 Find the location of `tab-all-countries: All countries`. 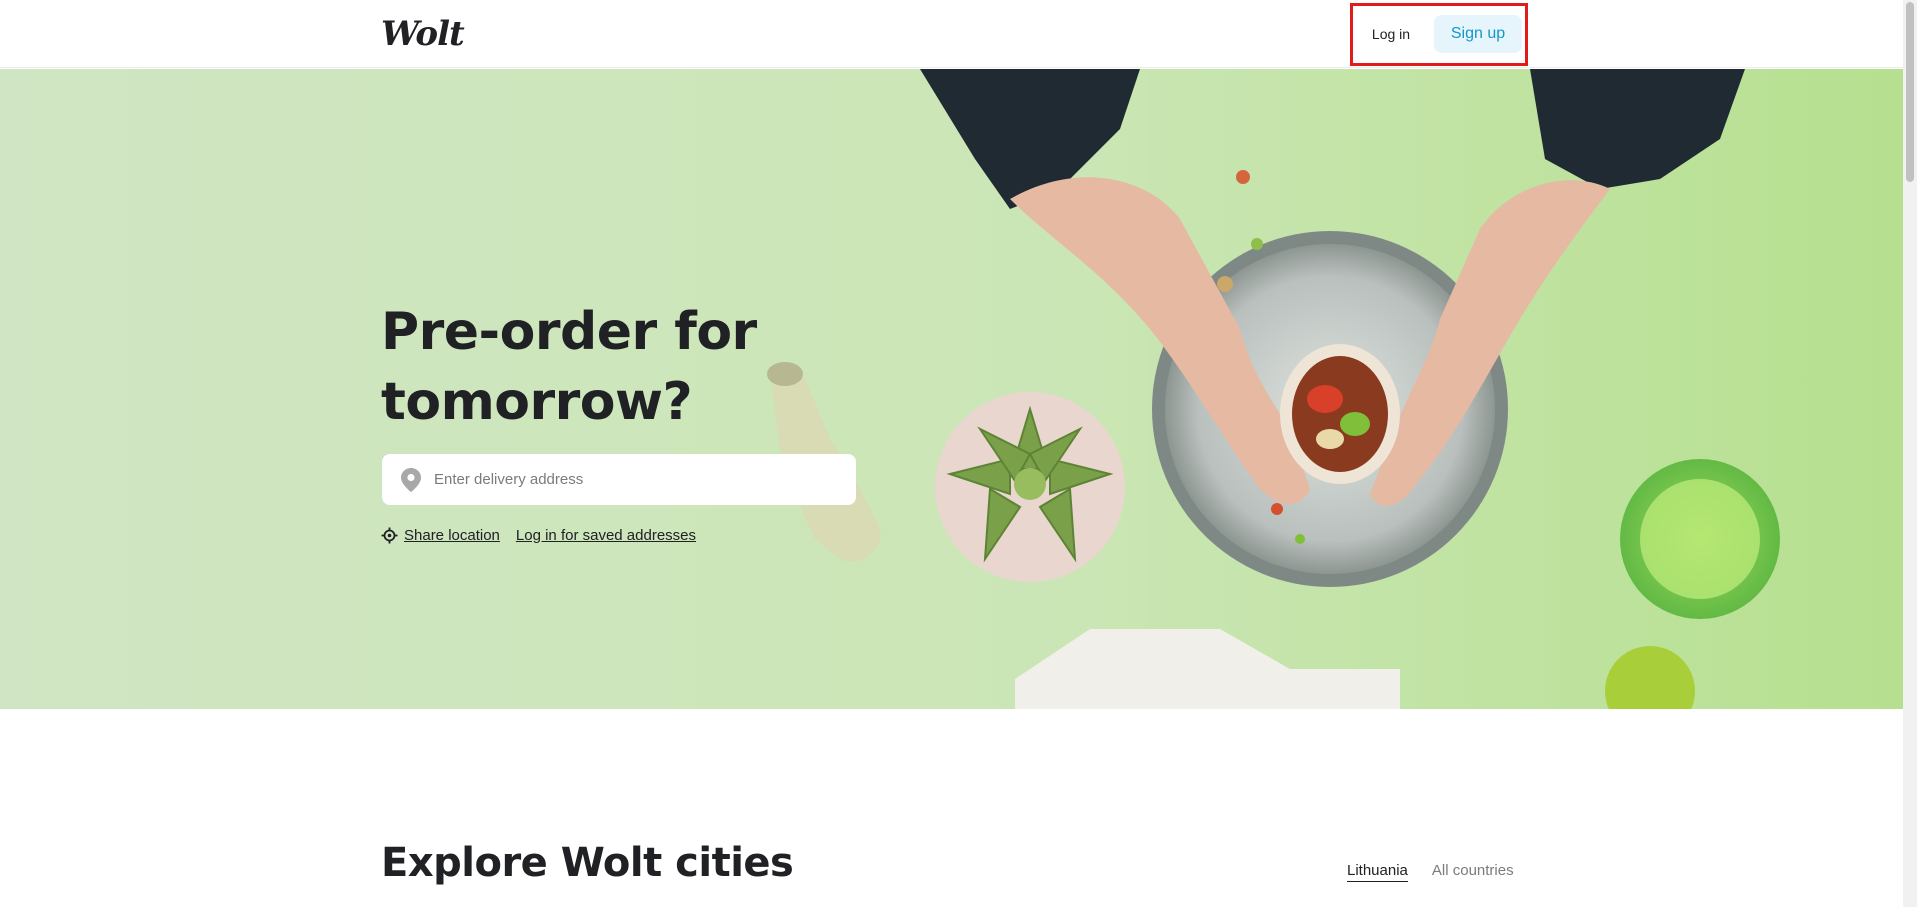

tab-all-countries: All countries is located at coordinates (1473, 872).